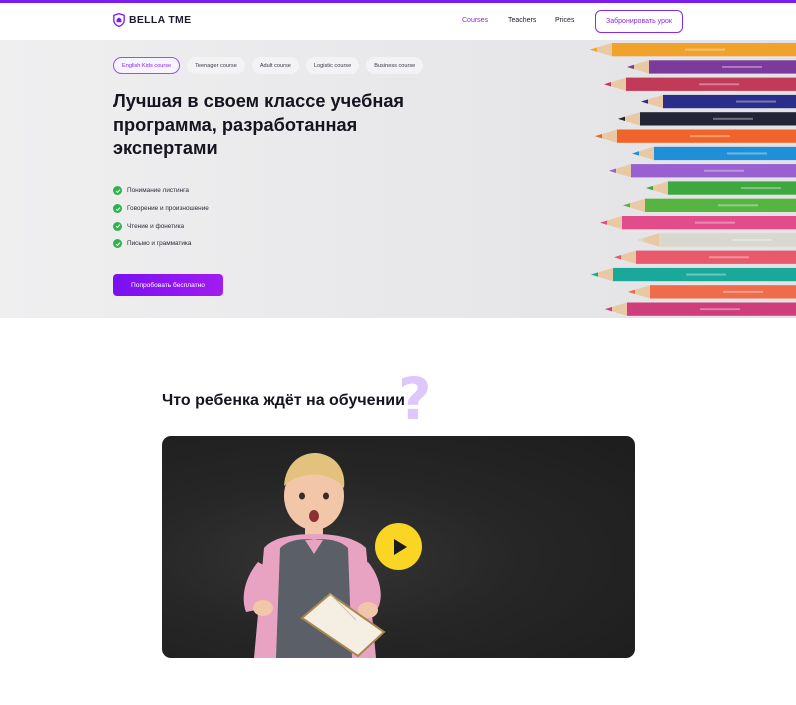 This screenshot has height=705, width=796. What do you see at coordinates (275, 65) in the screenshot?
I see `chip-adult: Adult course` at bounding box center [275, 65].